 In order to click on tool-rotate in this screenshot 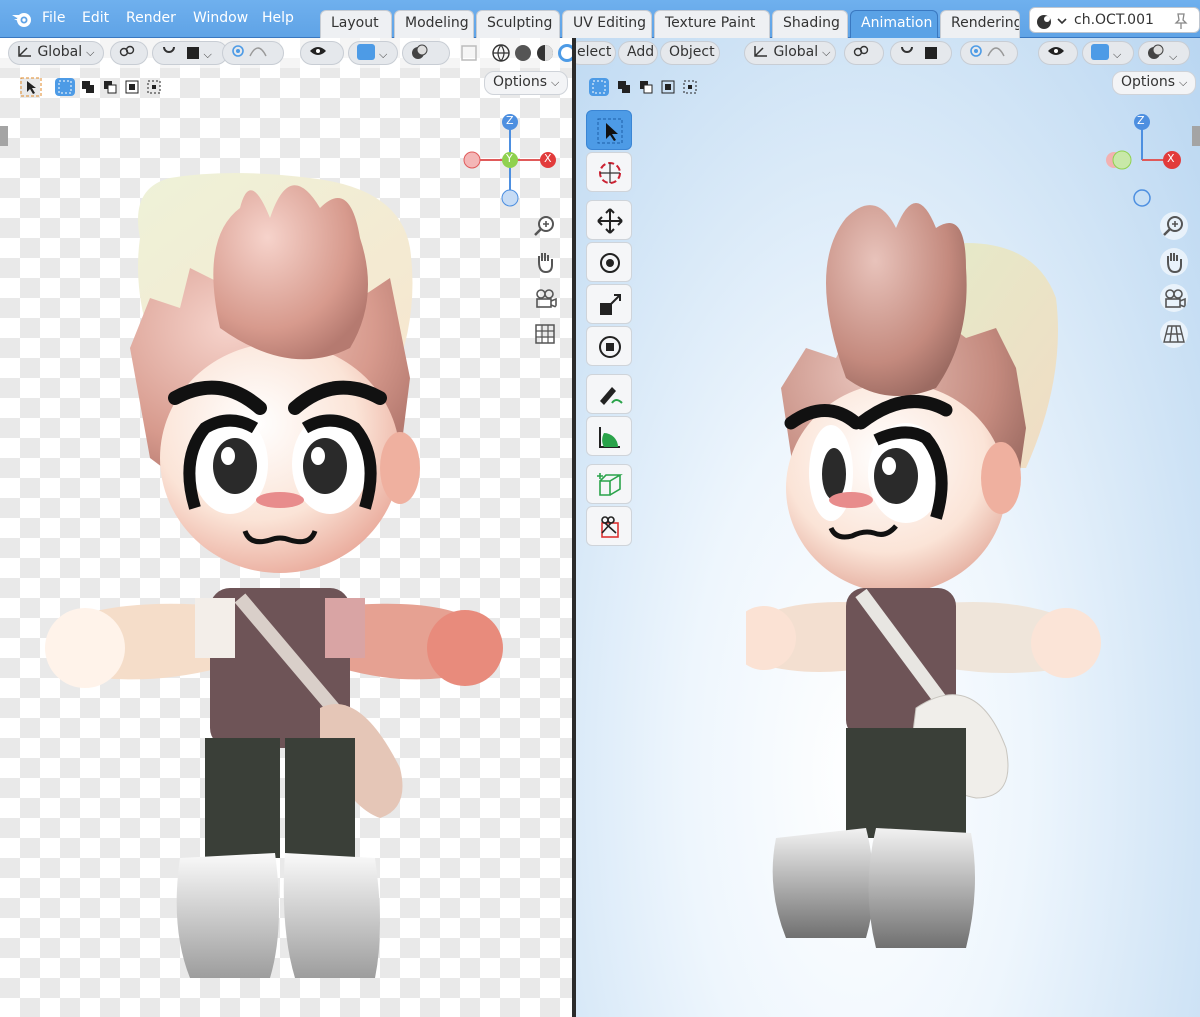, I will do `click(609, 262)`.